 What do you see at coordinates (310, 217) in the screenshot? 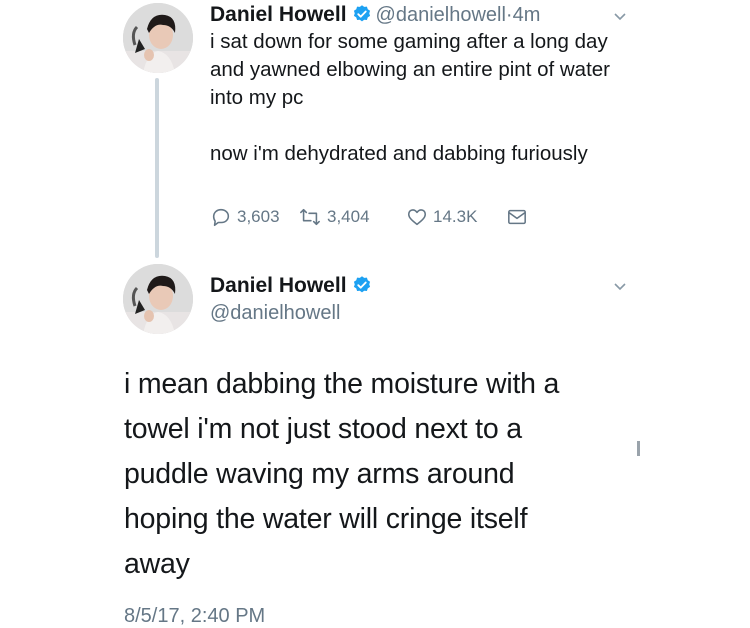
I see `retweet-icon` at bounding box center [310, 217].